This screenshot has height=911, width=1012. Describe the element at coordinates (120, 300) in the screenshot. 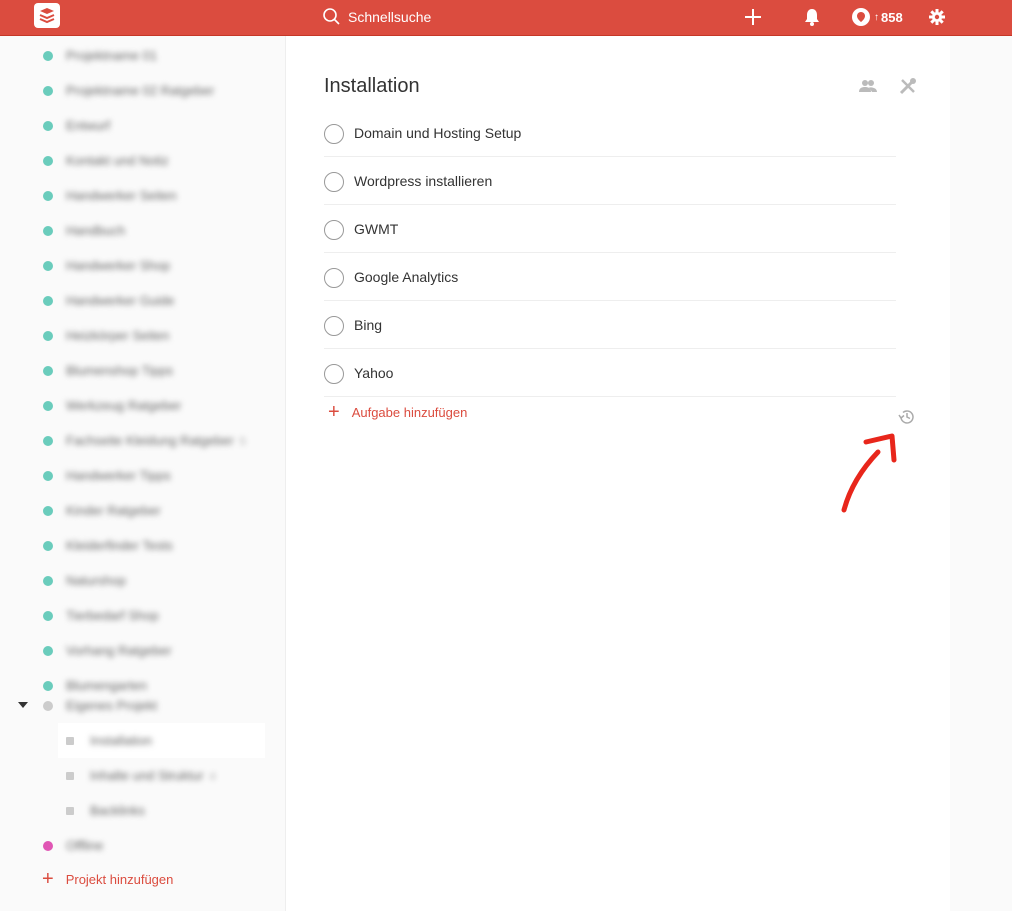

I see `project-name: Handwerker Guide` at that location.